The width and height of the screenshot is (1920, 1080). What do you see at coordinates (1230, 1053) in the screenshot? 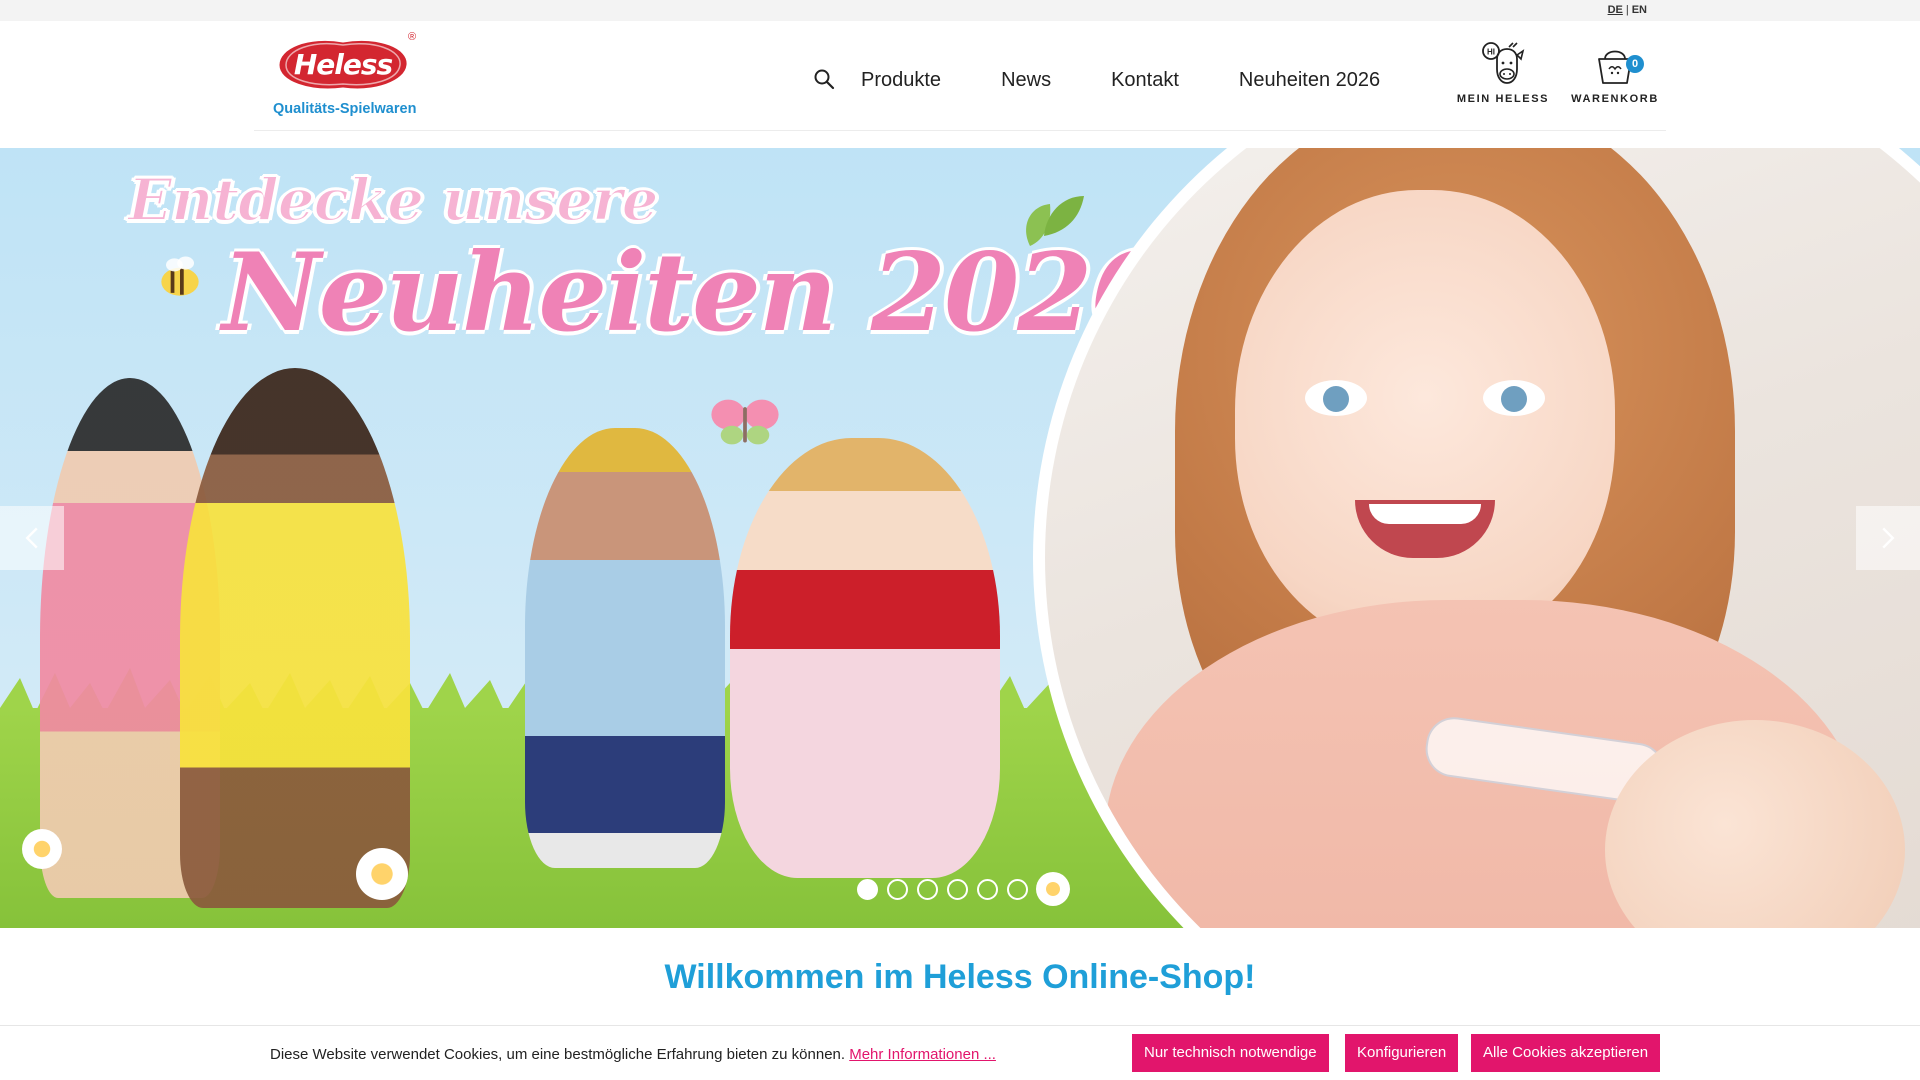
I see `cookie-necessary-only-button: Nur technisch notwendige` at bounding box center [1230, 1053].